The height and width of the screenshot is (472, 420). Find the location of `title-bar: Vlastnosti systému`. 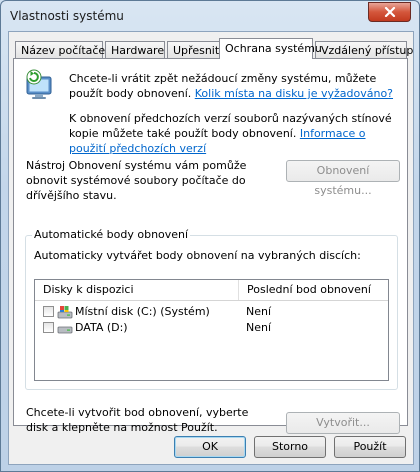

title-bar: Vlastnosti systému is located at coordinates (210, 16).